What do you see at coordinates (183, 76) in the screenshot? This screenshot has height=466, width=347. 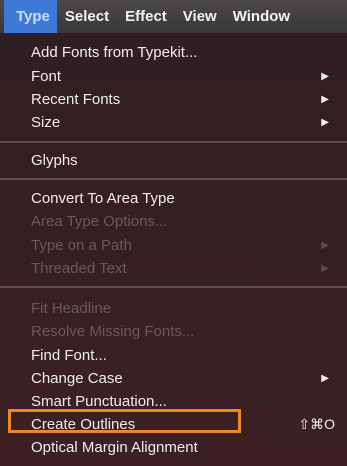 I see `menu-item-font: Font ▶` at bounding box center [183, 76].